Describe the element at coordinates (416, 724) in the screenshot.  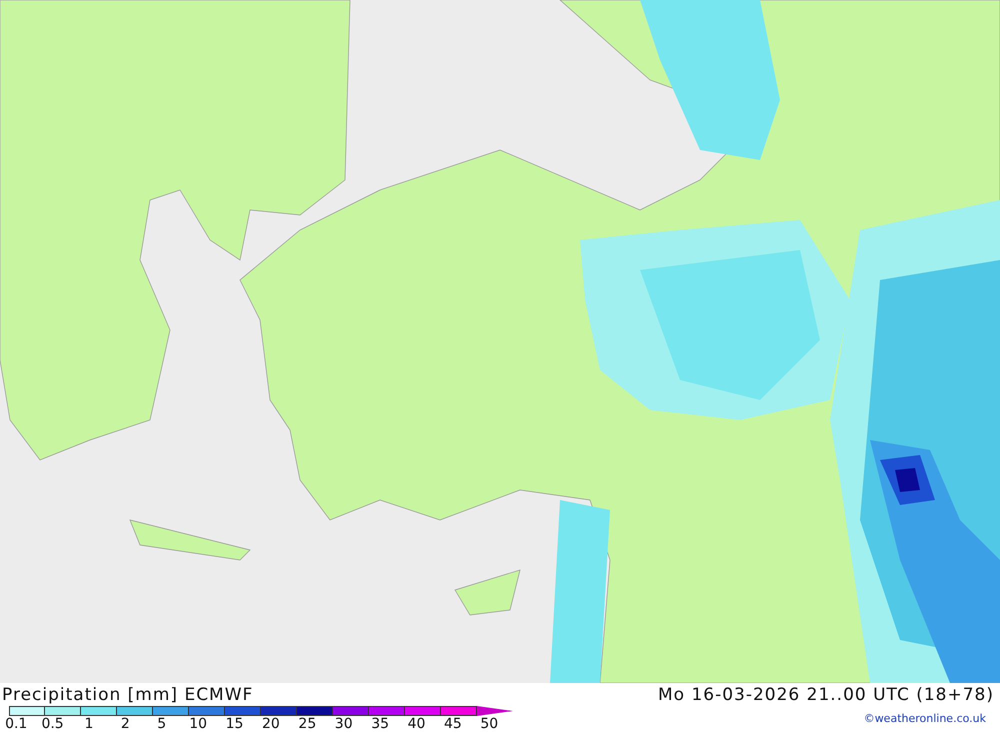
I see `legend-label: 40` at that location.